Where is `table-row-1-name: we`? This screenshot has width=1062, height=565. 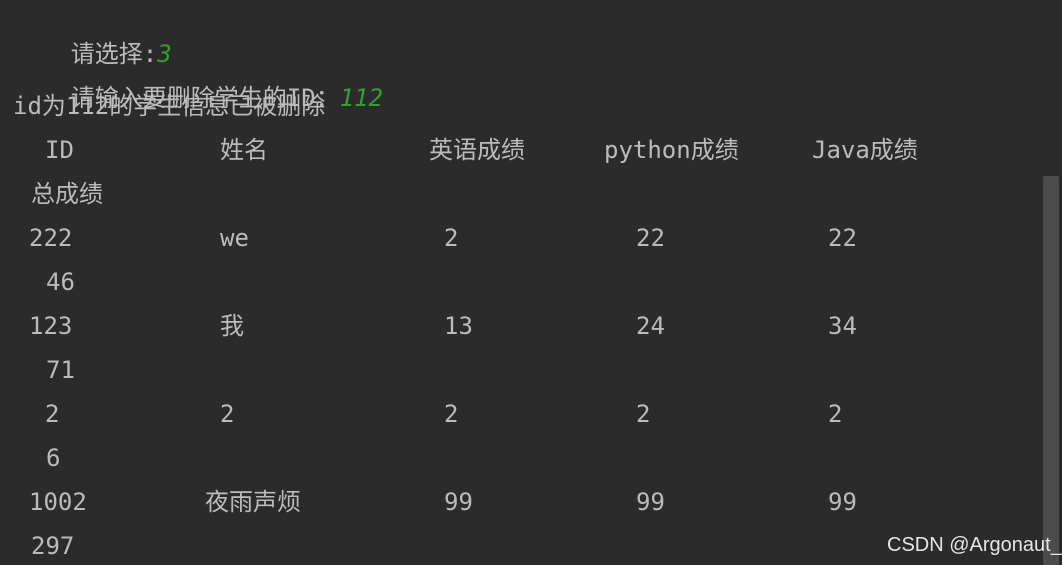
table-row-1-name: we is located at coordinates (234, 238).